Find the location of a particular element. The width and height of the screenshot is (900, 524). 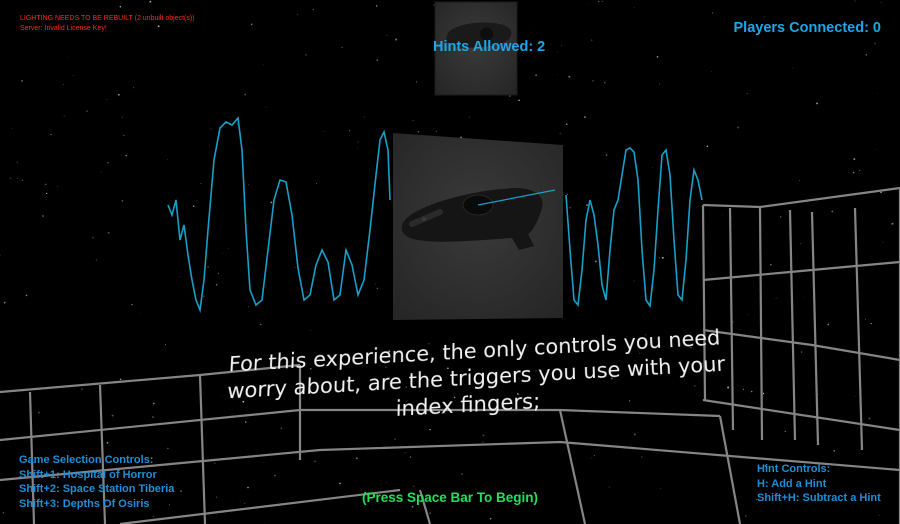

game-option-hospital: Shift+1: Hospital of Horror is located at coordinates (96, 475).